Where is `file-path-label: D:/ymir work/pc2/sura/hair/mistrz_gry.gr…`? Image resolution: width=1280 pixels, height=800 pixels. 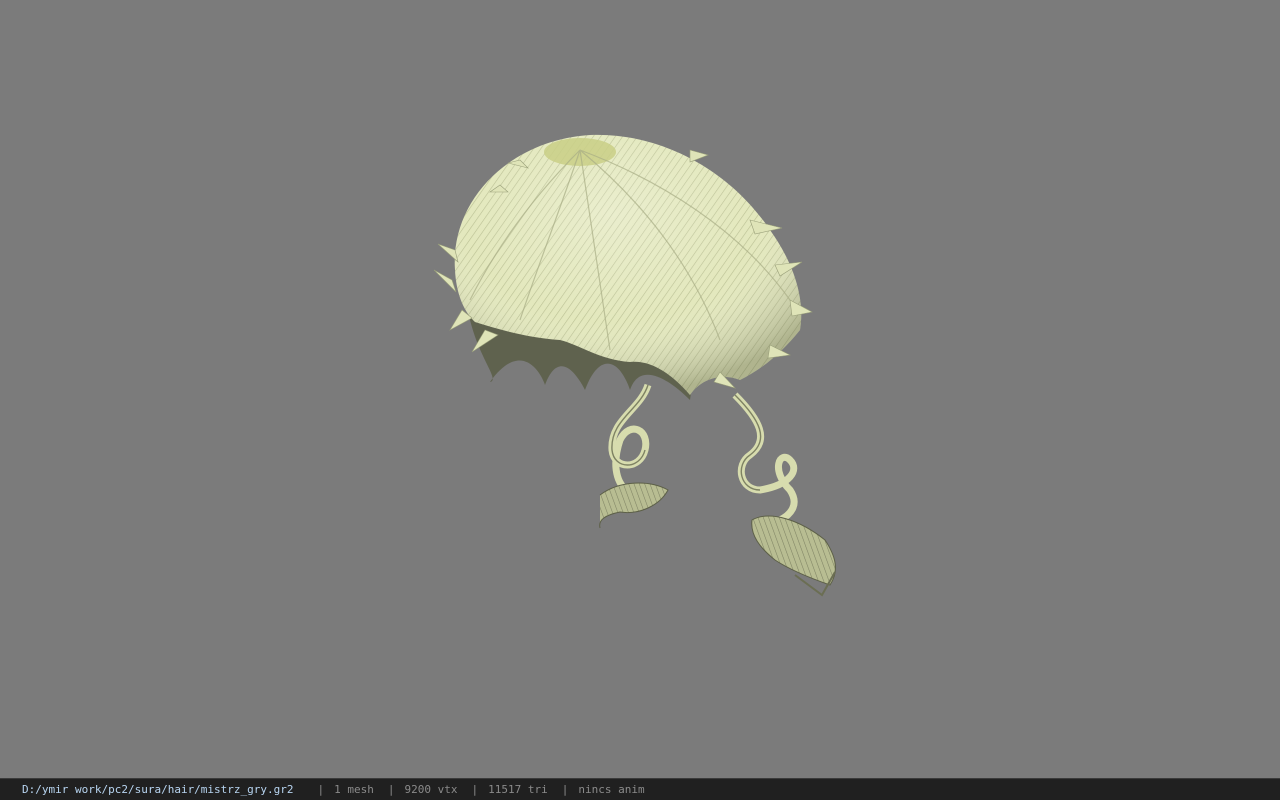 file-path-label: D:/ymir work/pc2/sura/hair/mistrz_gry.gr… is located at coordinates (158, 789).